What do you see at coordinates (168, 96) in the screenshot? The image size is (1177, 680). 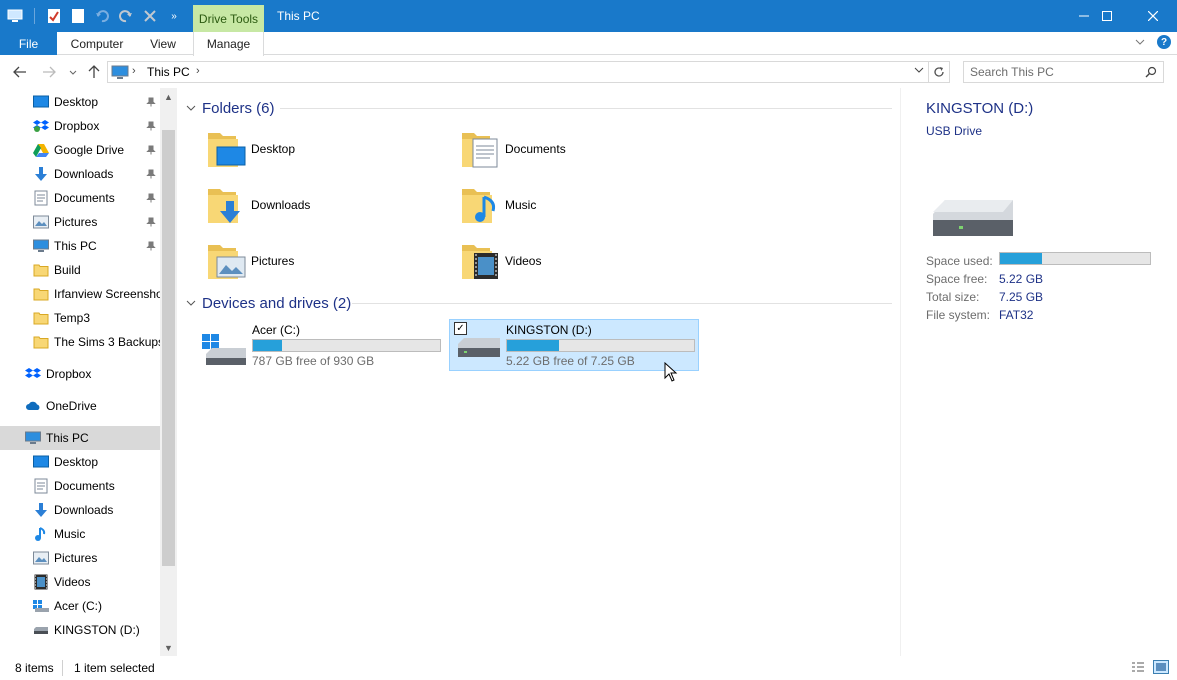 I see `scroll-up-icon: ▲` at bounding box center [168, 96].